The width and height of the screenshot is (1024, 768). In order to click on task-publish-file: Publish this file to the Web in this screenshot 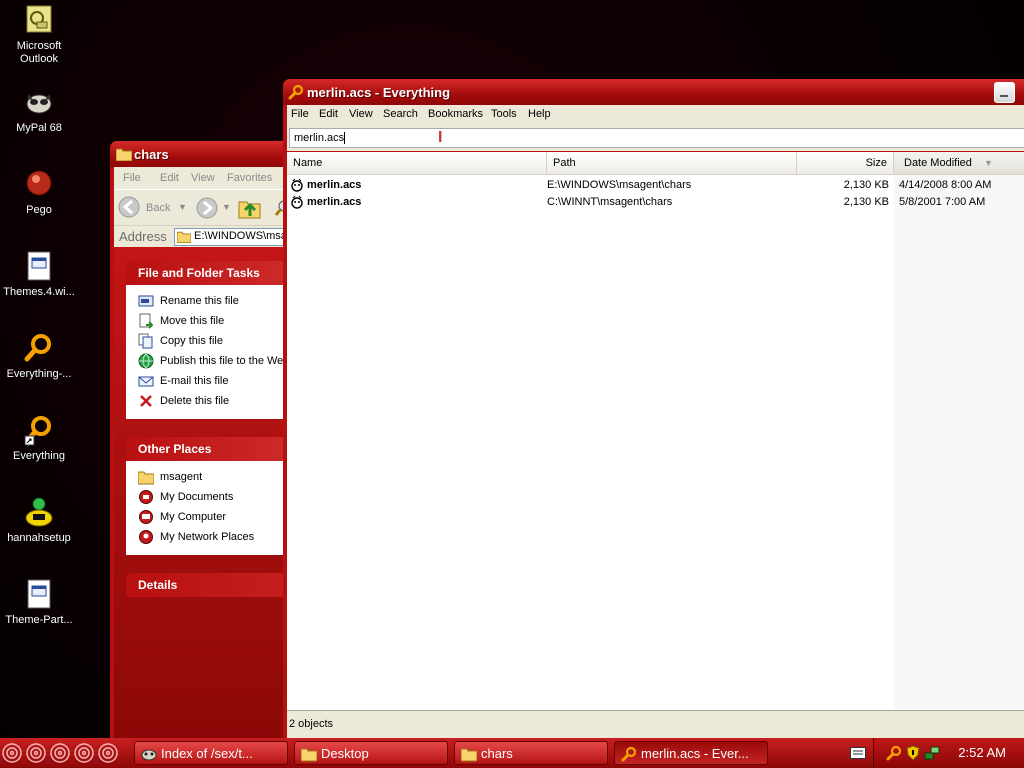, I will do `click(213, 361)`.